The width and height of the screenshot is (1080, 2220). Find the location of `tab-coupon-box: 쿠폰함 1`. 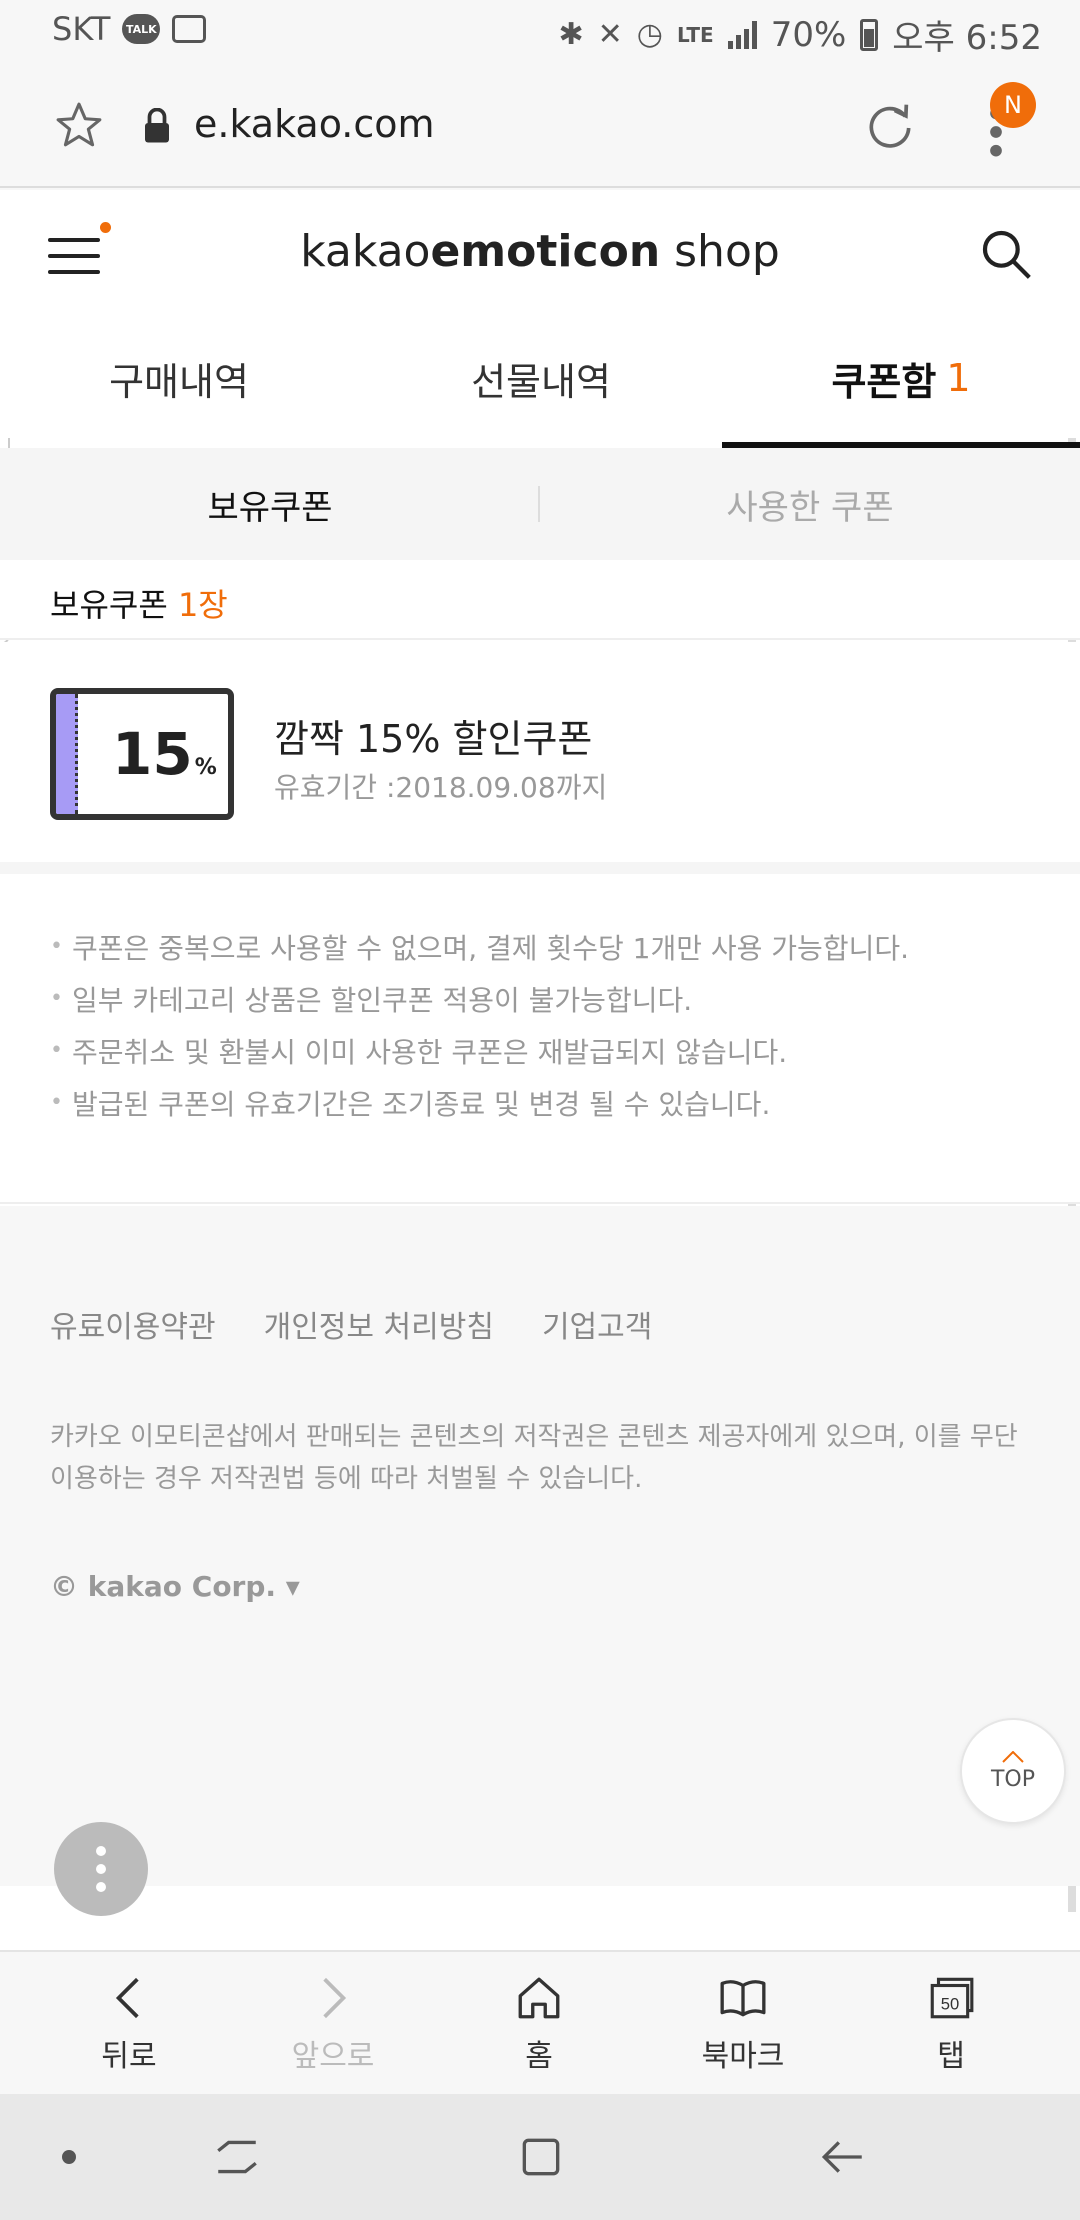

tab-coupon-box: 쿠폰함 1 is located at coordinates (901, 378).